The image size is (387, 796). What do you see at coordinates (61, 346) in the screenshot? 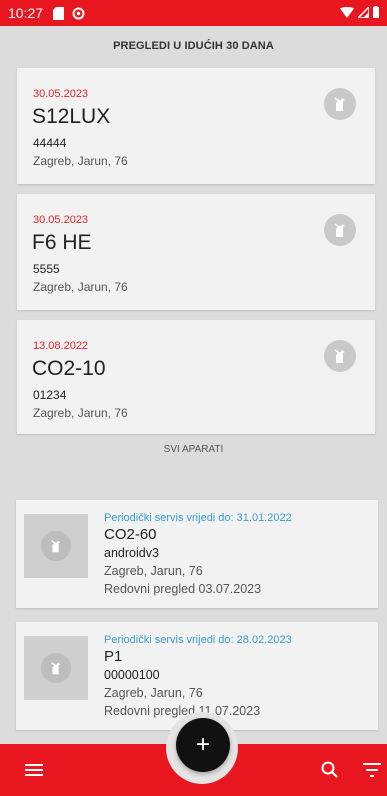
I see `card-date: 13.08.2022` at bounding box center [61, 346].